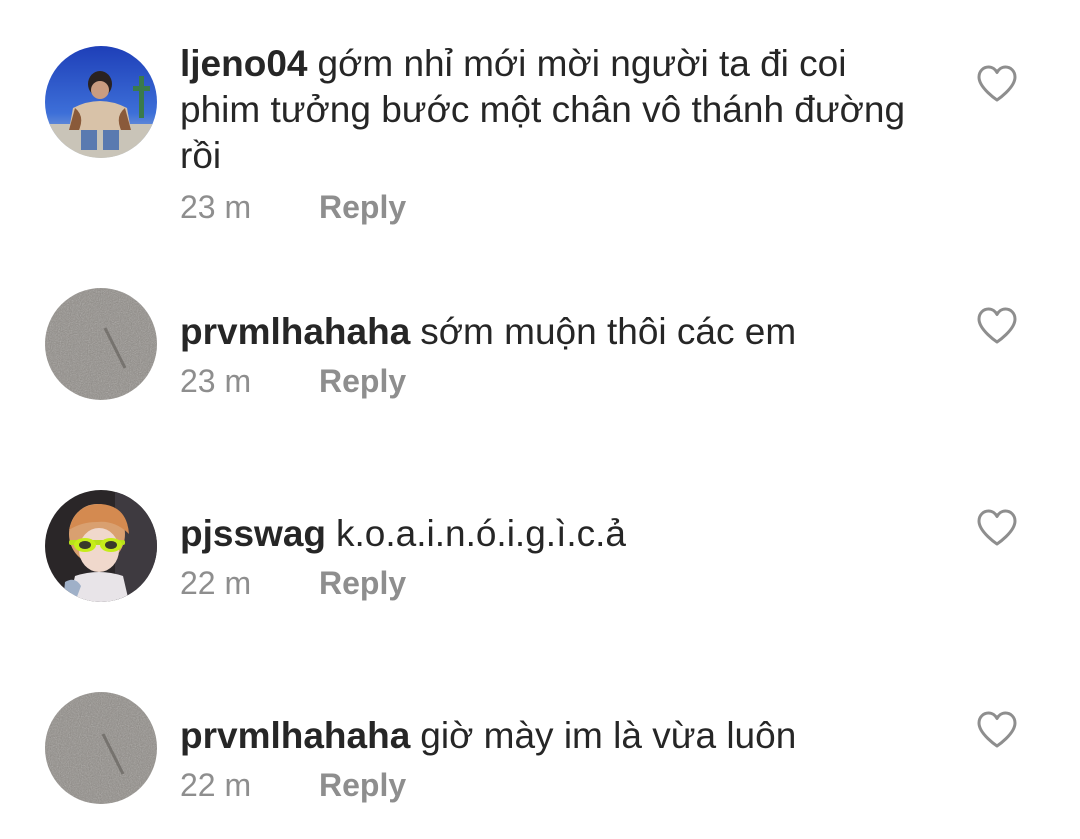 The width and height of the screenshot is (1080, 839). What do you see at coordinates (244, 63) in the screenshot?
I see `username-link: ljeno04` at bounding box center [244, 63].